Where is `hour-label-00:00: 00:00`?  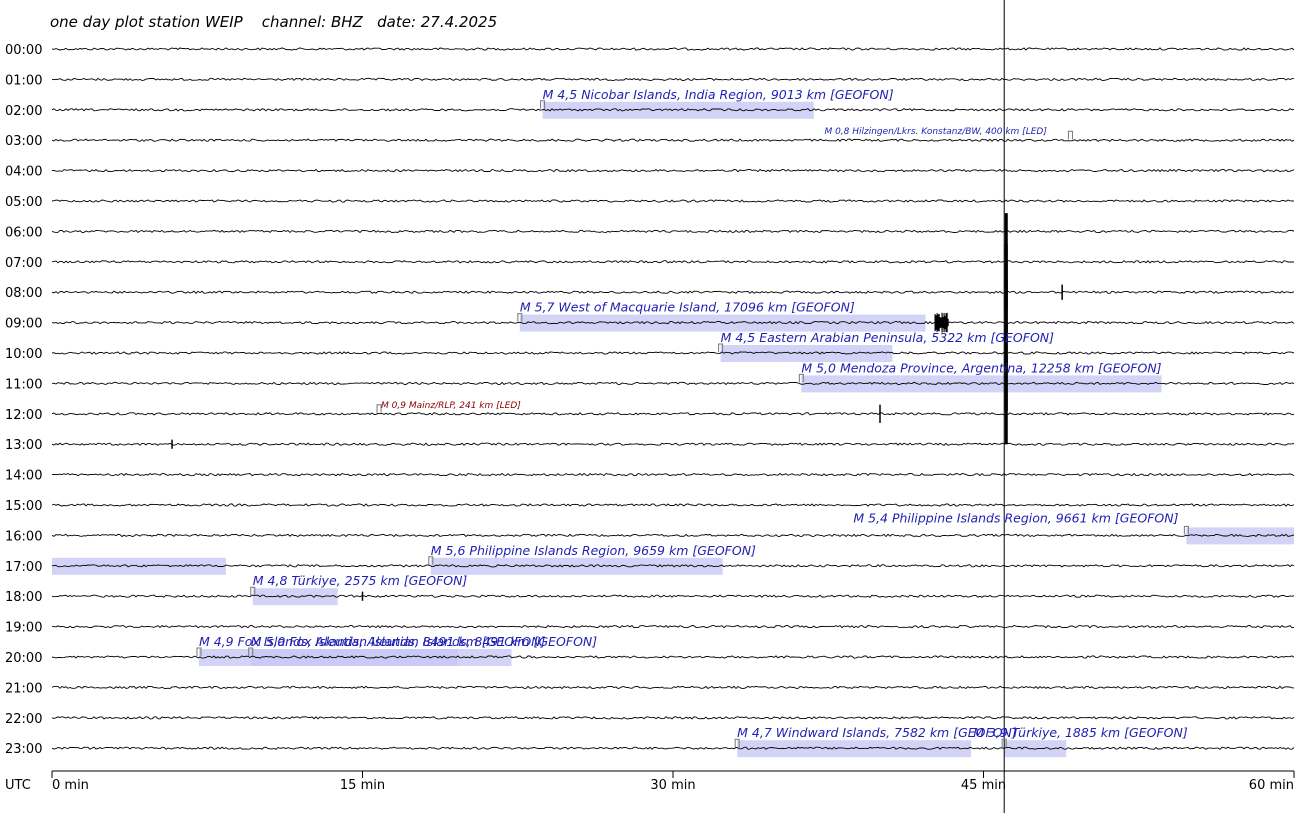
hour-label-00:00: 00:00 is located at coordinates (23, 50).